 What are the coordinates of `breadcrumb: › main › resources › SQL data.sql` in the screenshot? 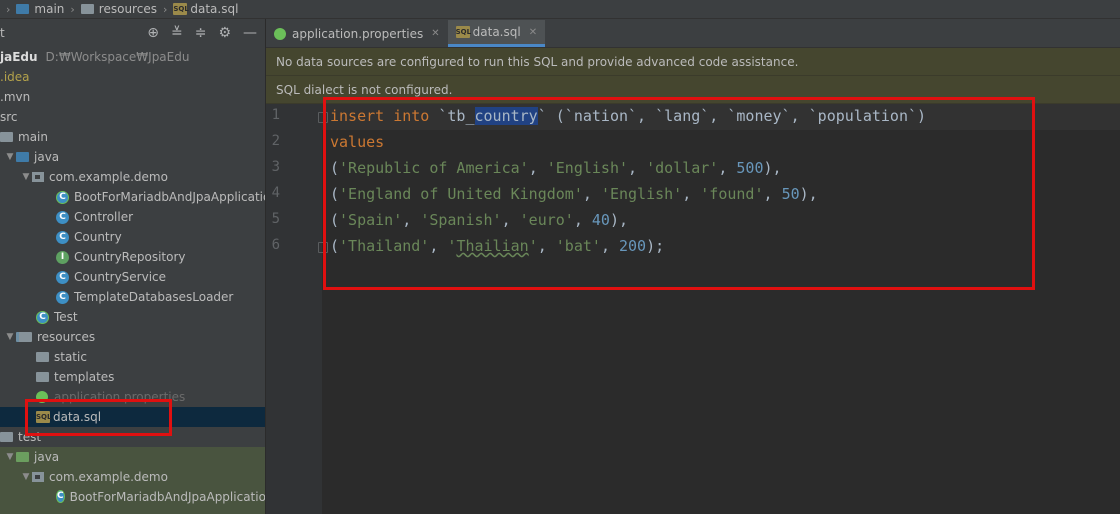 It's located at (560, 9).